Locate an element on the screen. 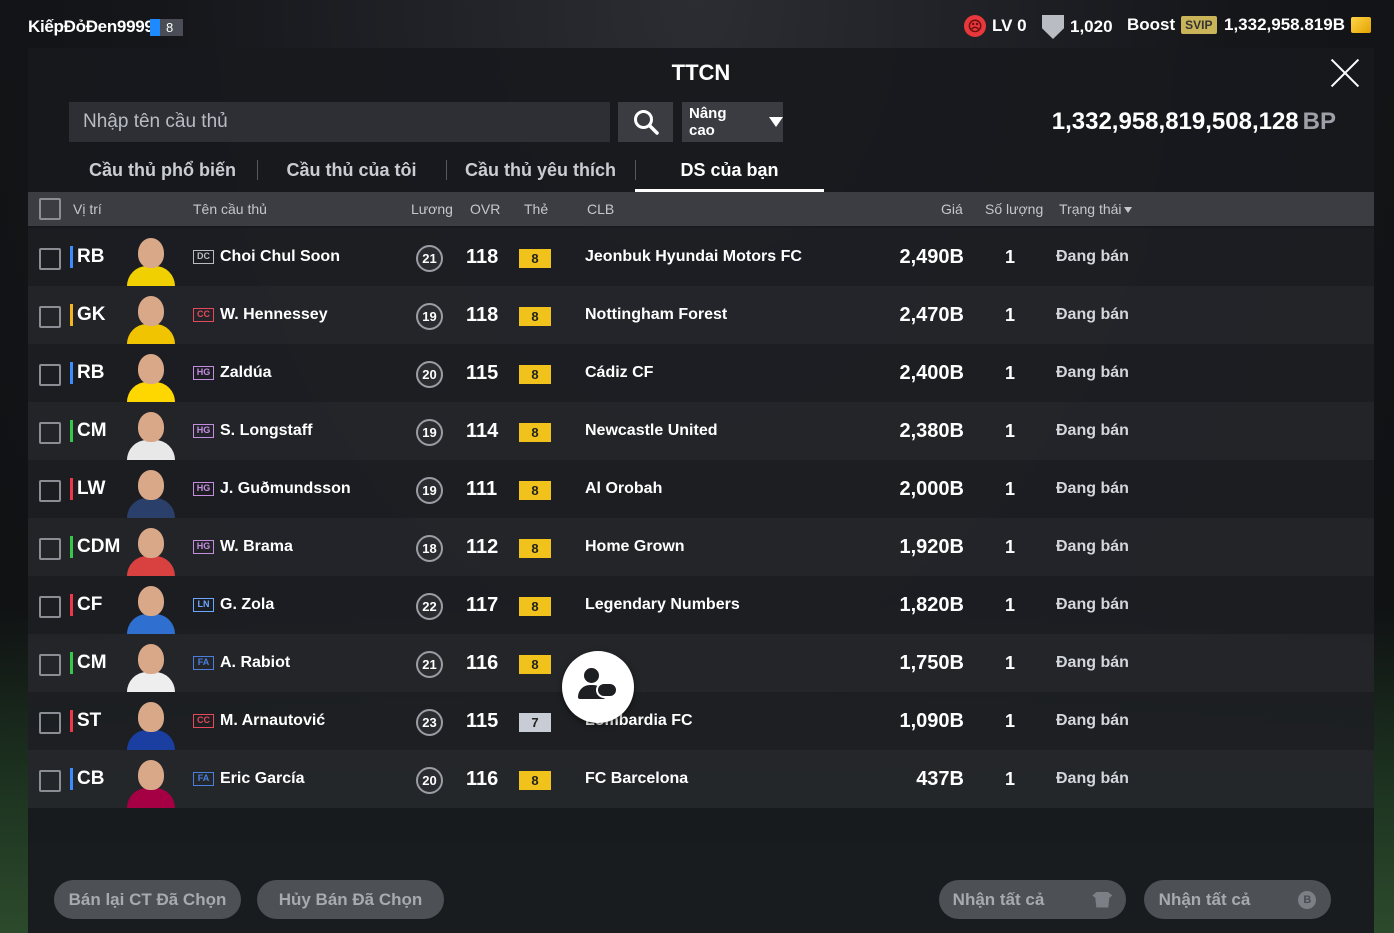 This screenshot has height=933, width=1394. price-value: 1,090B is located at coordinates (932, 721).